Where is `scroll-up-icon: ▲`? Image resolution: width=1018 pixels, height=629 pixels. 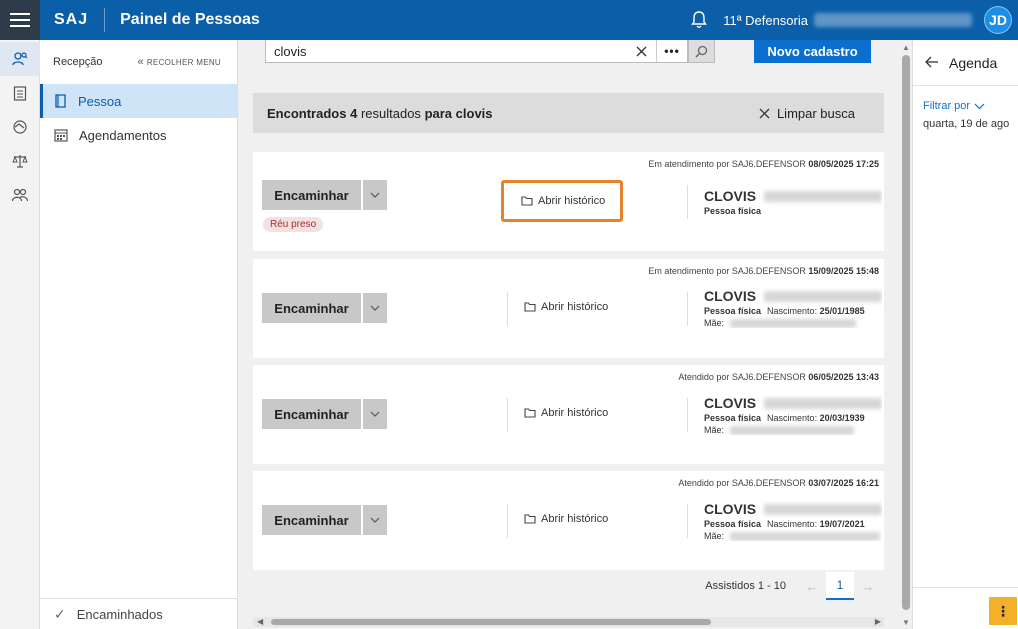 scroll-up-icon: ▲ is located at coordinates (906, 47).